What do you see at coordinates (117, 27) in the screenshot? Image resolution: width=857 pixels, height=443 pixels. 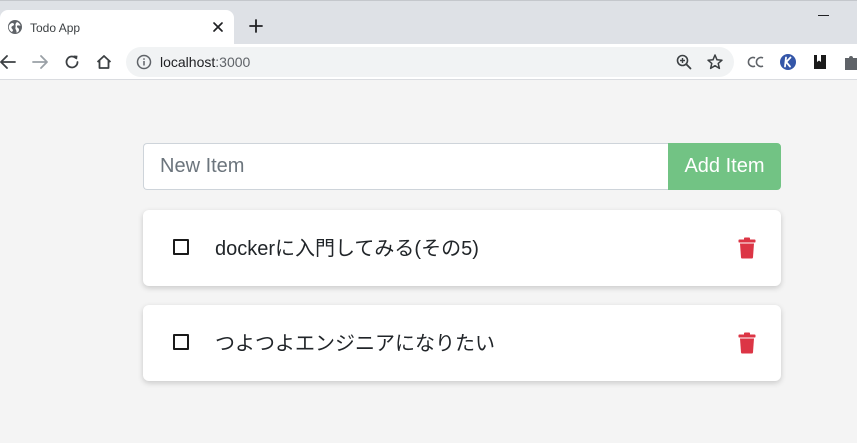 I see `browser-tab: Todo App` at bounding box center [117, 27].